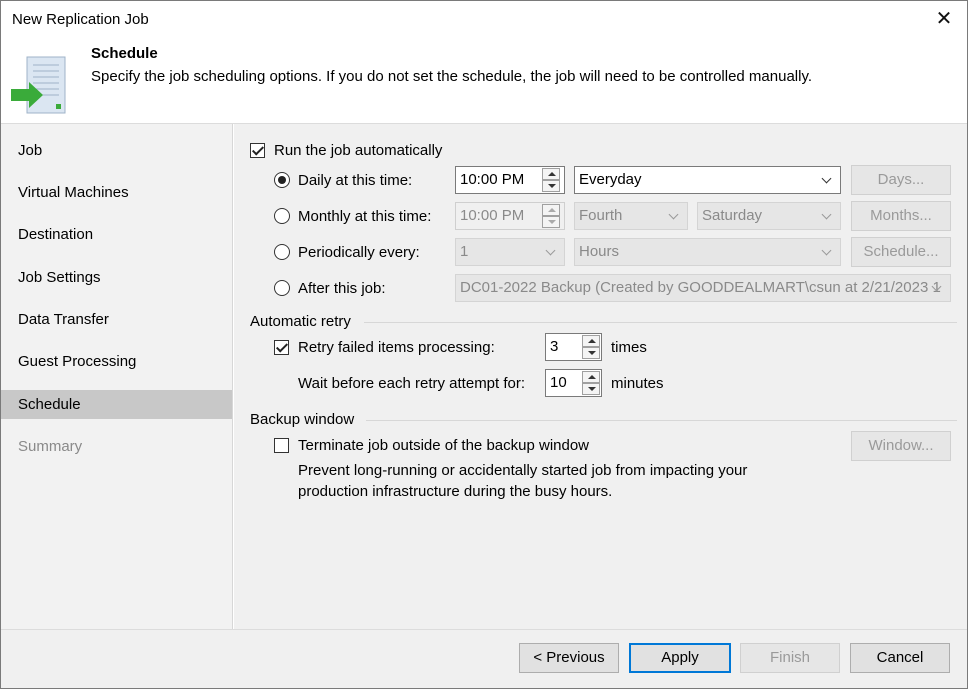 The height and width of the screenshot is (689, 968). Describe the element at coordinates (116, 361) in the screenshot. I see `sidebar-item-guest-processing: Guest Processing` at that location.